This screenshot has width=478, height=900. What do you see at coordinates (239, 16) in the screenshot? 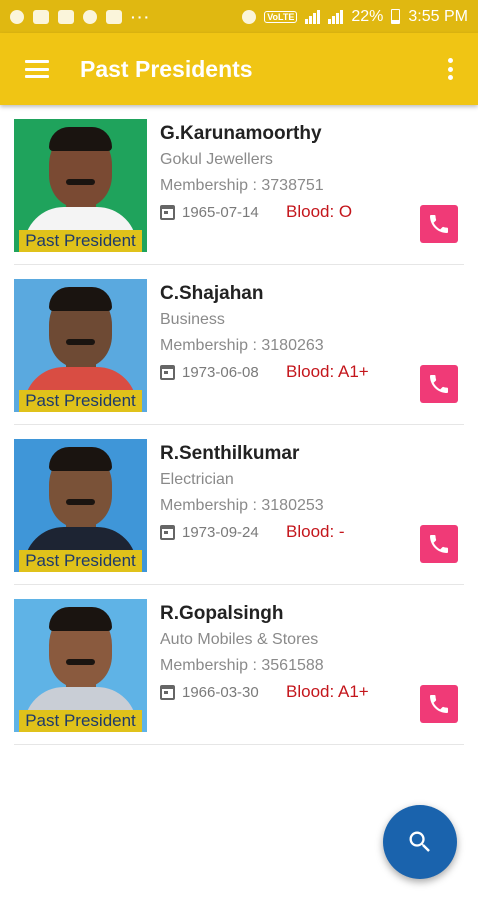
I see `status-bar: ··· VoLTE 22% 3:55 PM` at bounding box center [239, 16].